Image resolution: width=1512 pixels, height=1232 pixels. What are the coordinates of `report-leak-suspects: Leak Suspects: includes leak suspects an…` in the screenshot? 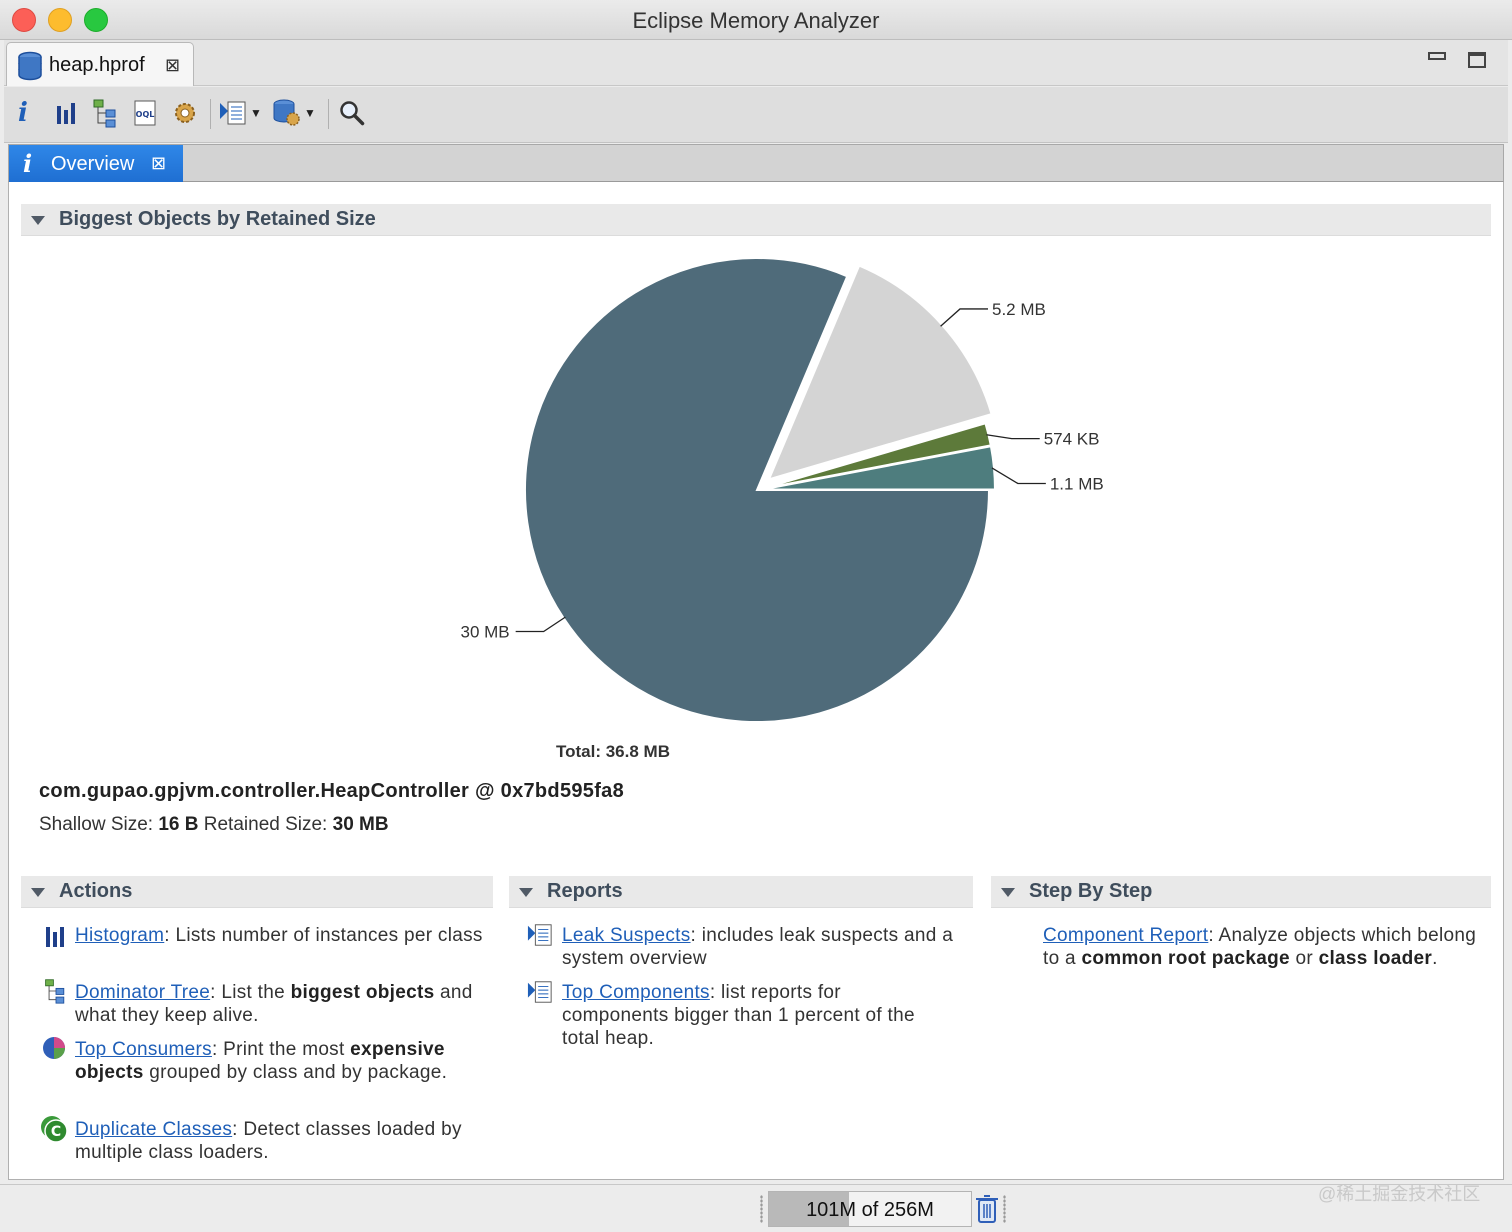 It's located at (762, 947).